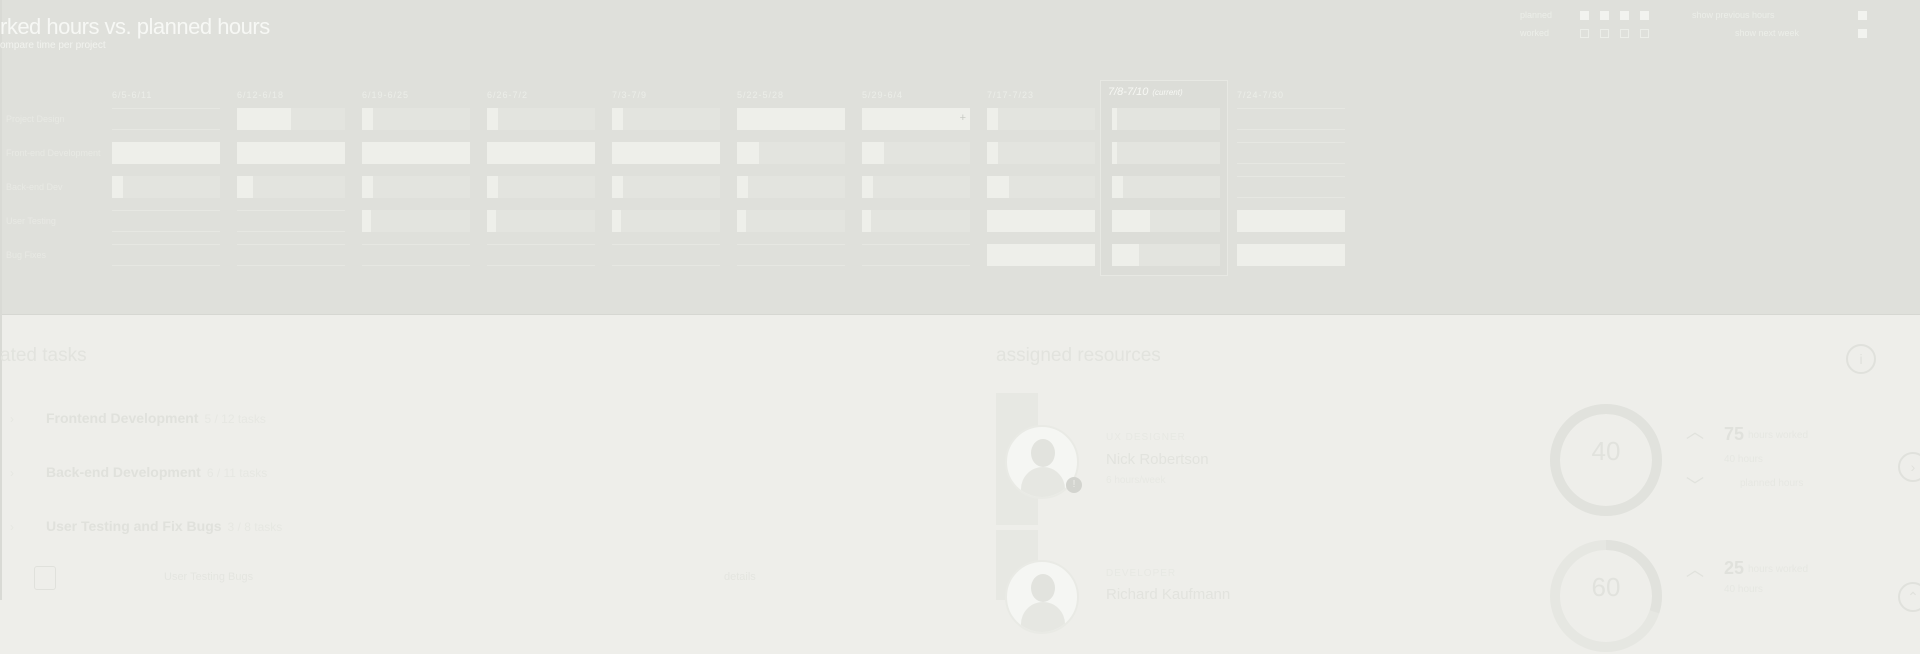 This screenshot has height=654, width=1920. What do you see at coordinates (386, 95) in the screenshot?
I see `column-header: 6/19-6/25` at bounding box center [386, 95].